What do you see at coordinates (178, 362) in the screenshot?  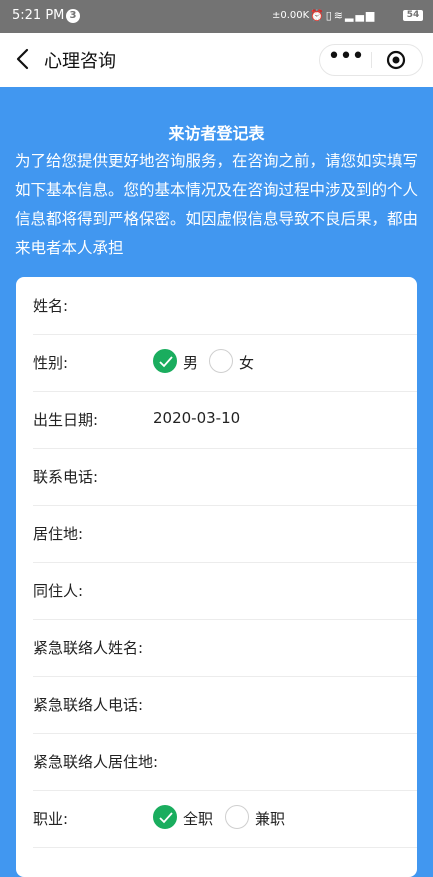 I see `gender-radio-male: 男` at bounding box center [178, 362].